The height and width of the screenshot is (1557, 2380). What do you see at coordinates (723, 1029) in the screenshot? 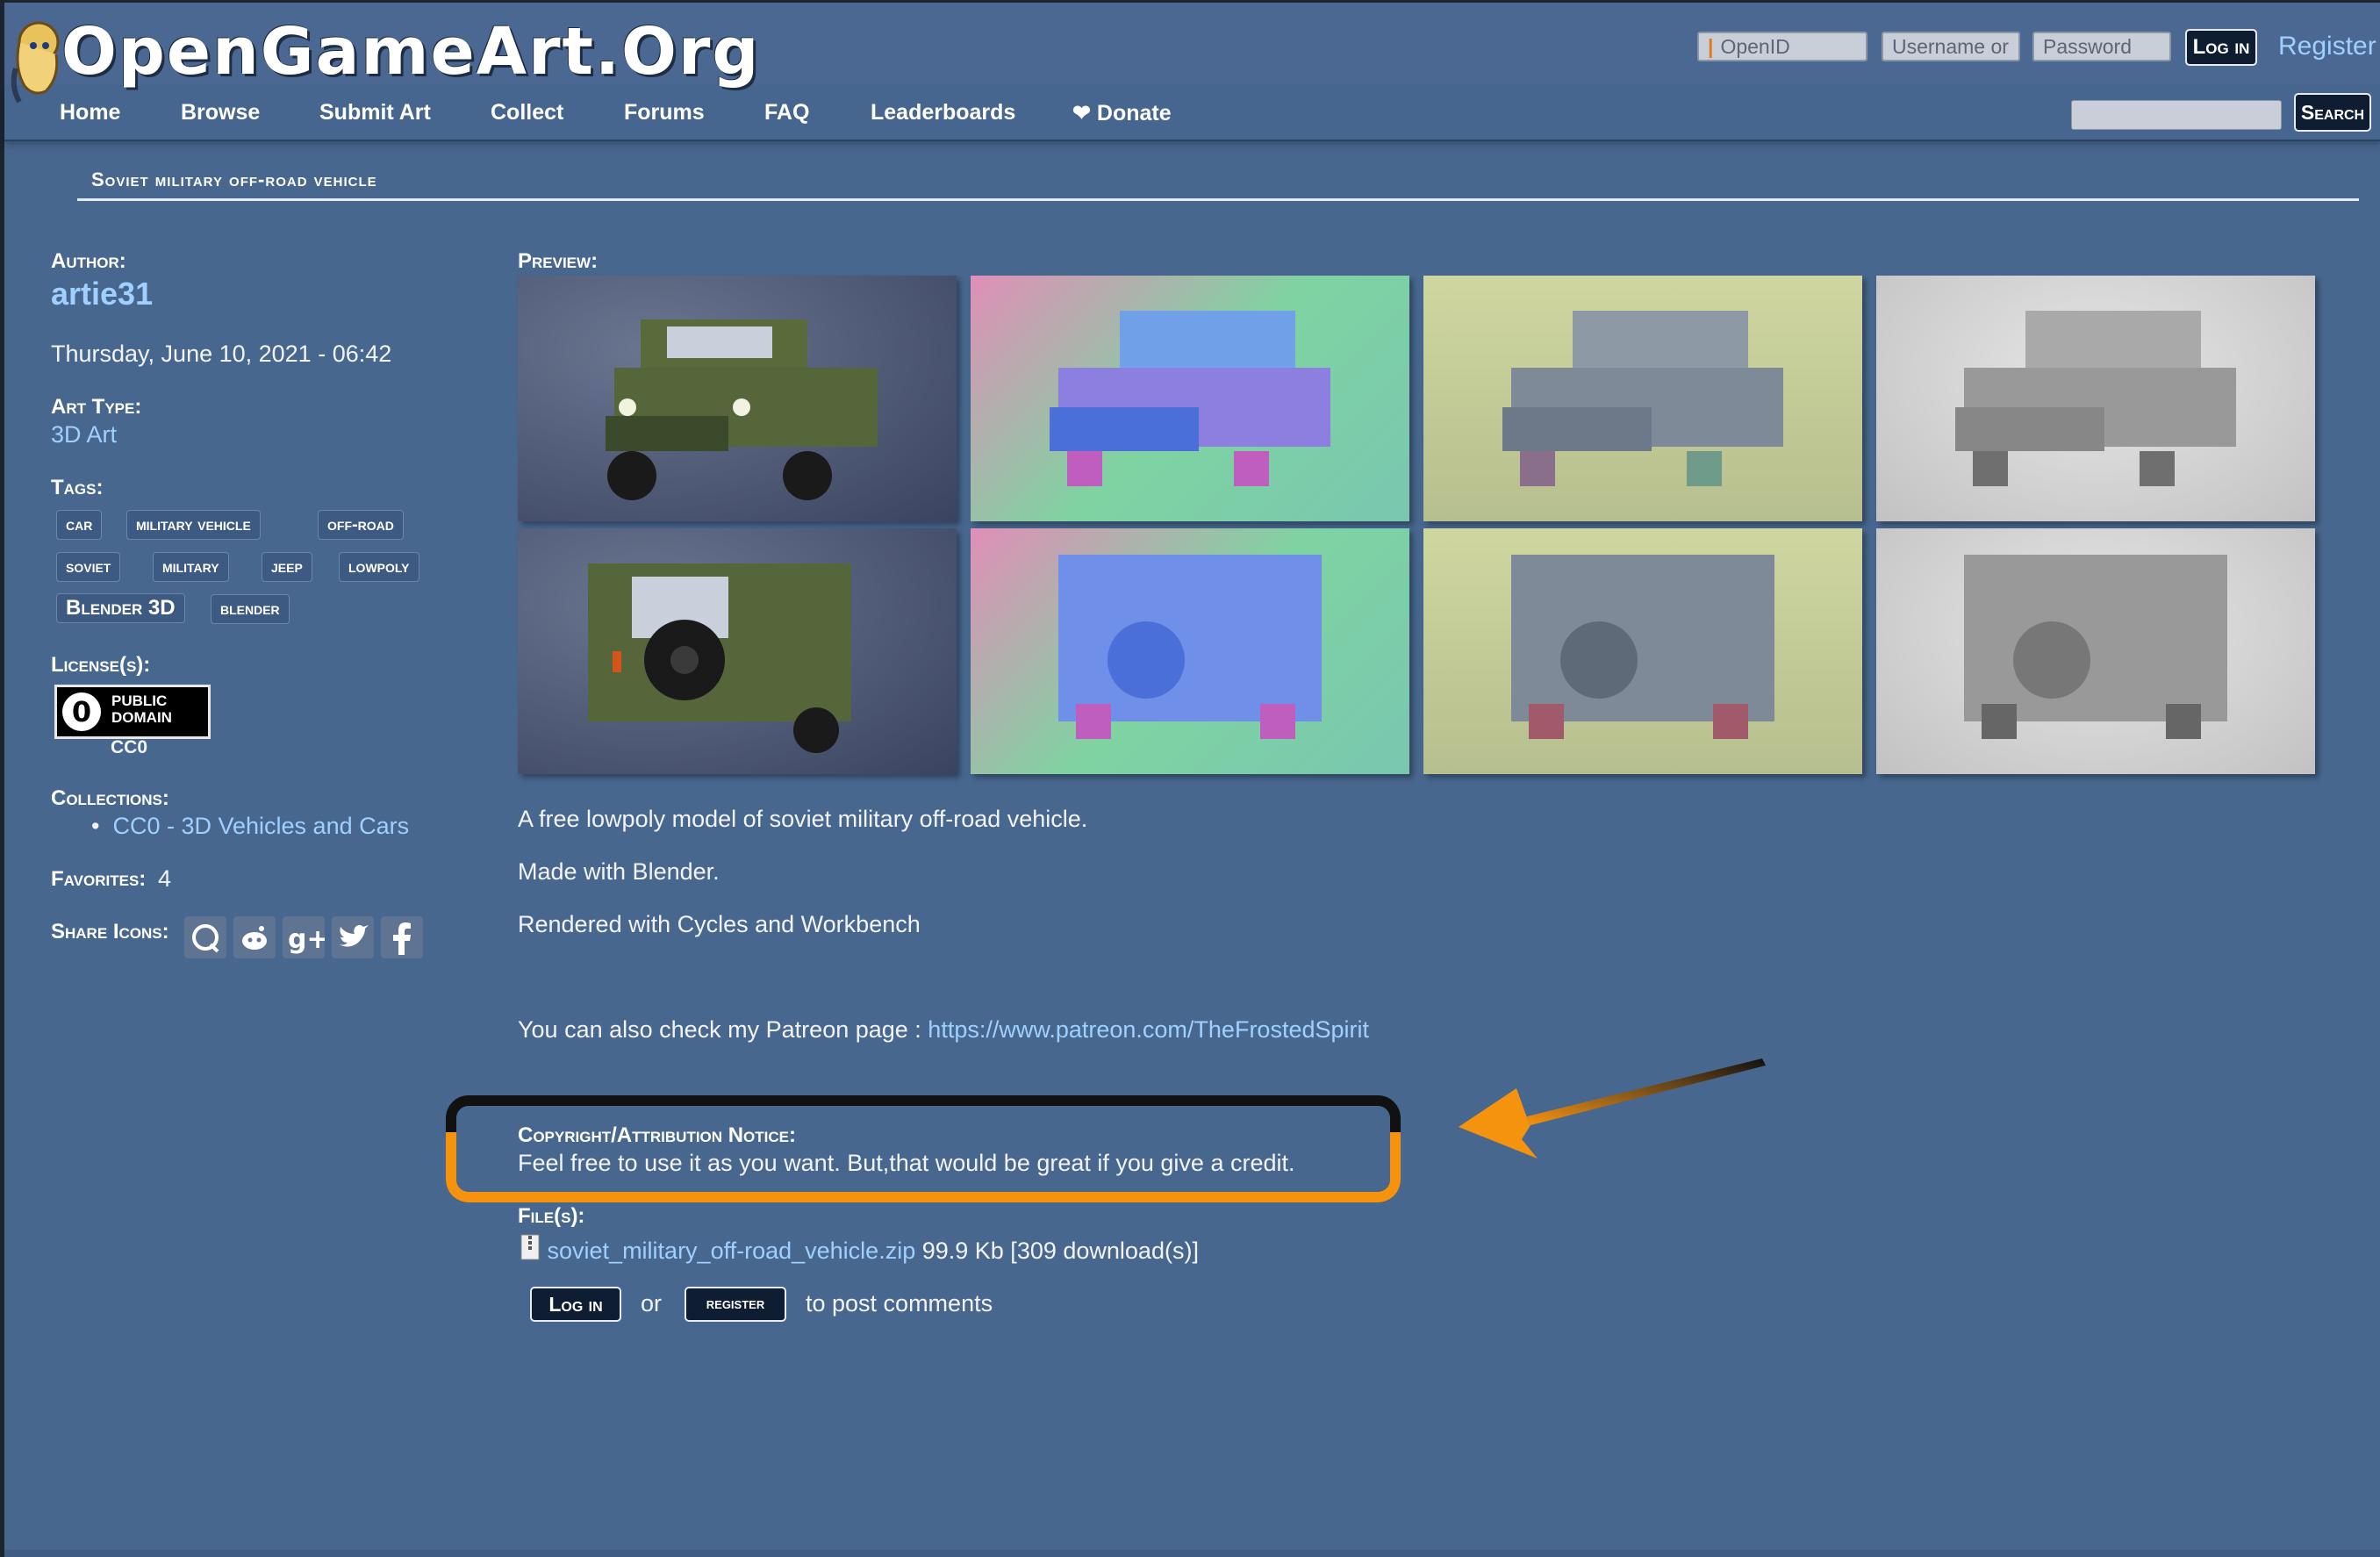
I see `patreon-text: You can also check my Patreon page :` at bounding box center [723, 1029].